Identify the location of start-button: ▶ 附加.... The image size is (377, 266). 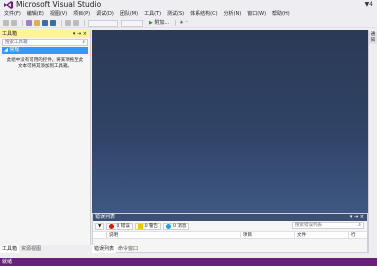
(159, 23).